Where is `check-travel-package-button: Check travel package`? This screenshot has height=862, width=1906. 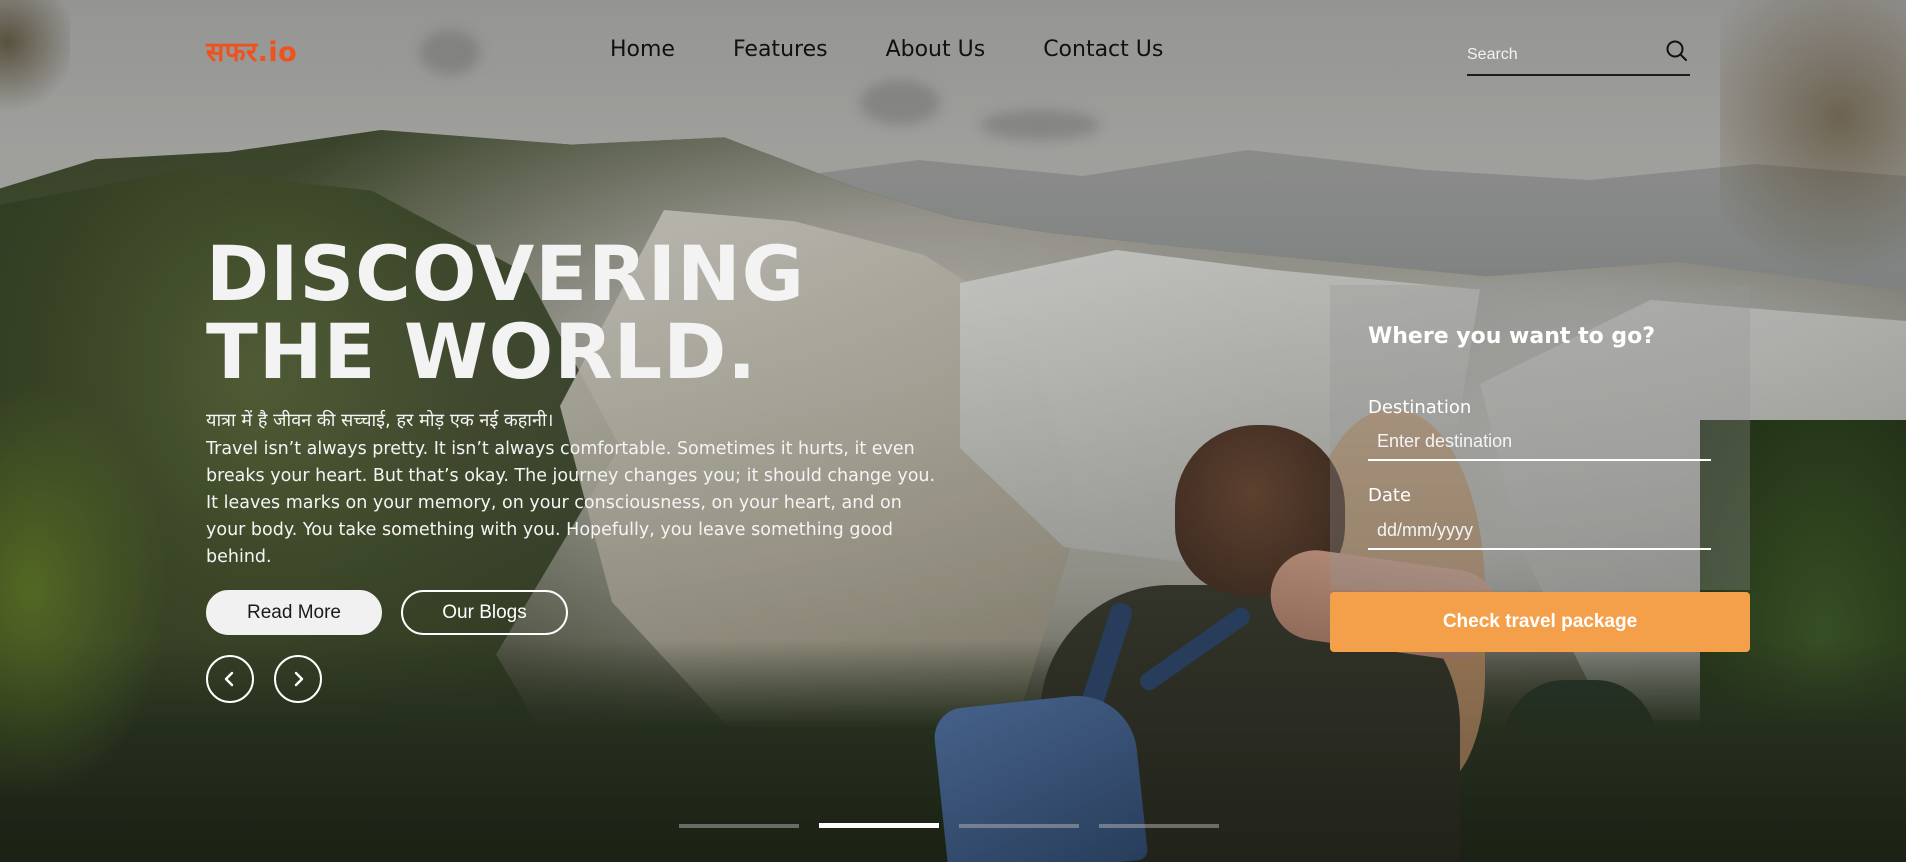 check-travel-package-button: Check travel package is located at coordinates (1540, 622).